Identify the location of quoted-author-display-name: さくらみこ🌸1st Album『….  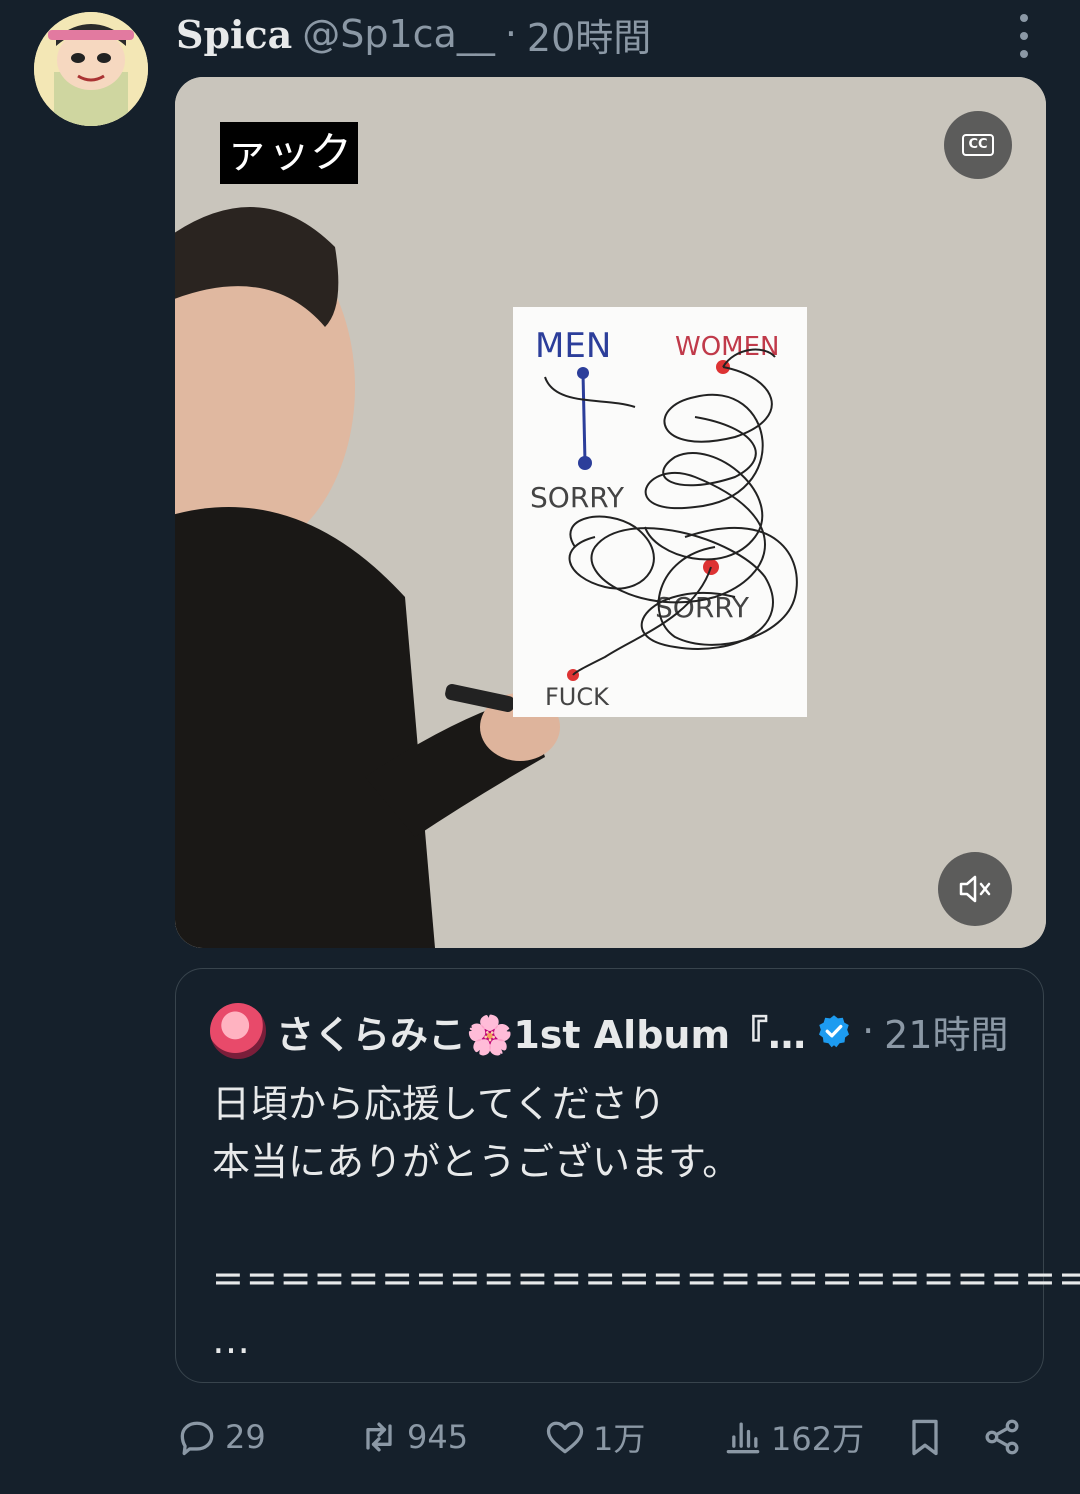
(541, 1034).